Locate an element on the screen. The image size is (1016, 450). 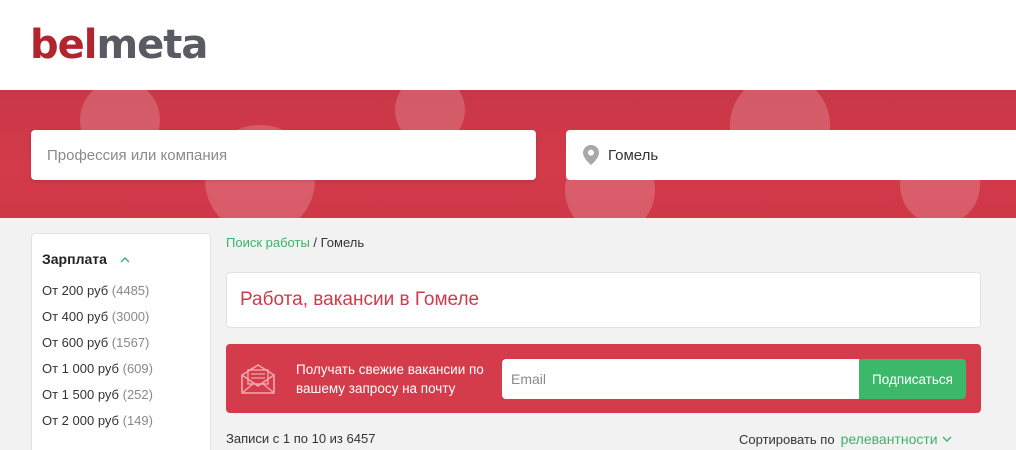
page-title-card: Работа, вакансии в Гомеле is located at coordinates (603, 300).